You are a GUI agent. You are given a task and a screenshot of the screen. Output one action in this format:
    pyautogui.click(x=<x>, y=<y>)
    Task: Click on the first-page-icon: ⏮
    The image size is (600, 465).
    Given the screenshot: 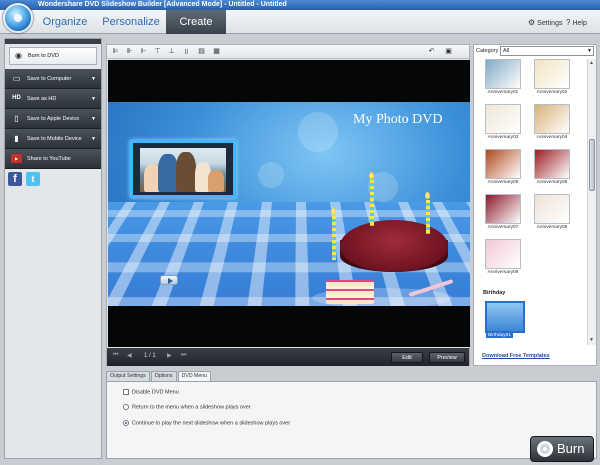 What is the action you would take?
    pyautogui.click(x=115, y=355)
    